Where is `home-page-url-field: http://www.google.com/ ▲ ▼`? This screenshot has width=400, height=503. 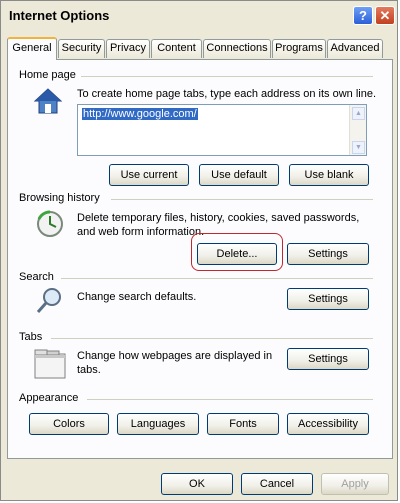
home-page-url-field: http://www.google.com/ ▲ ▼ is located at coordinates (222, 130).